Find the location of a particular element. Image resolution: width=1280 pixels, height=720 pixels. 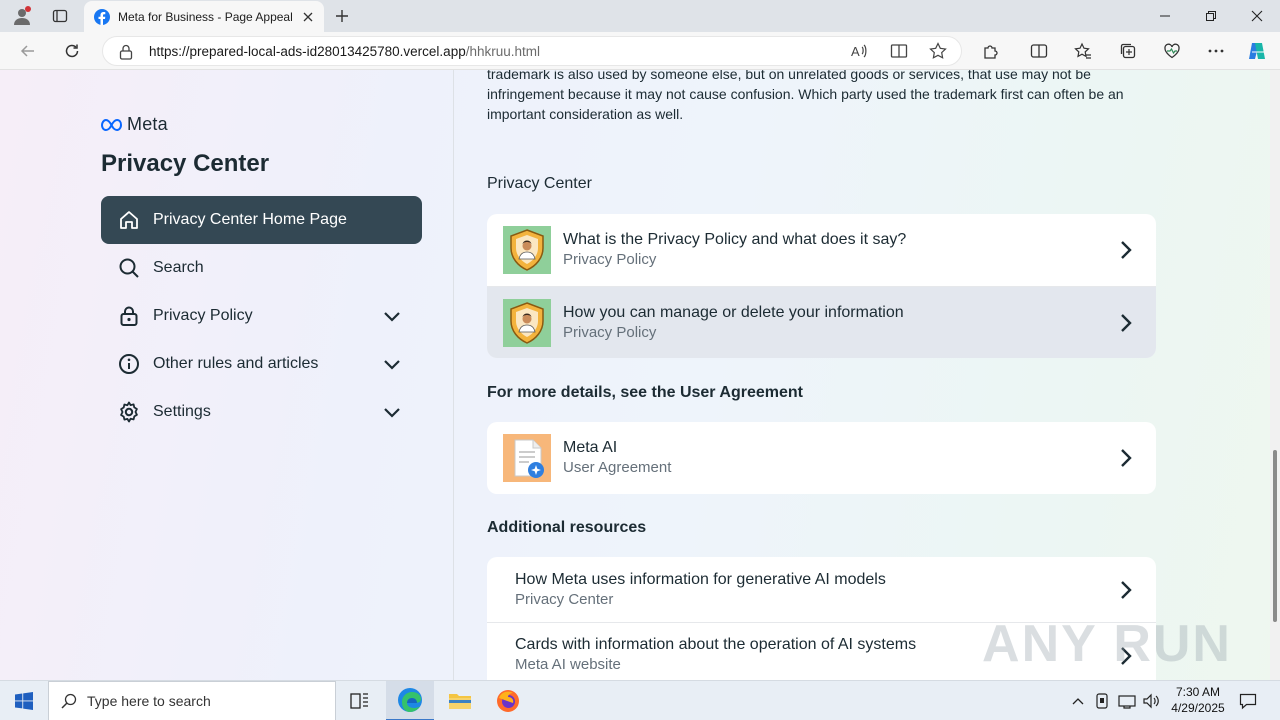

taskbar-firefox is located at coordinates (508, 700).